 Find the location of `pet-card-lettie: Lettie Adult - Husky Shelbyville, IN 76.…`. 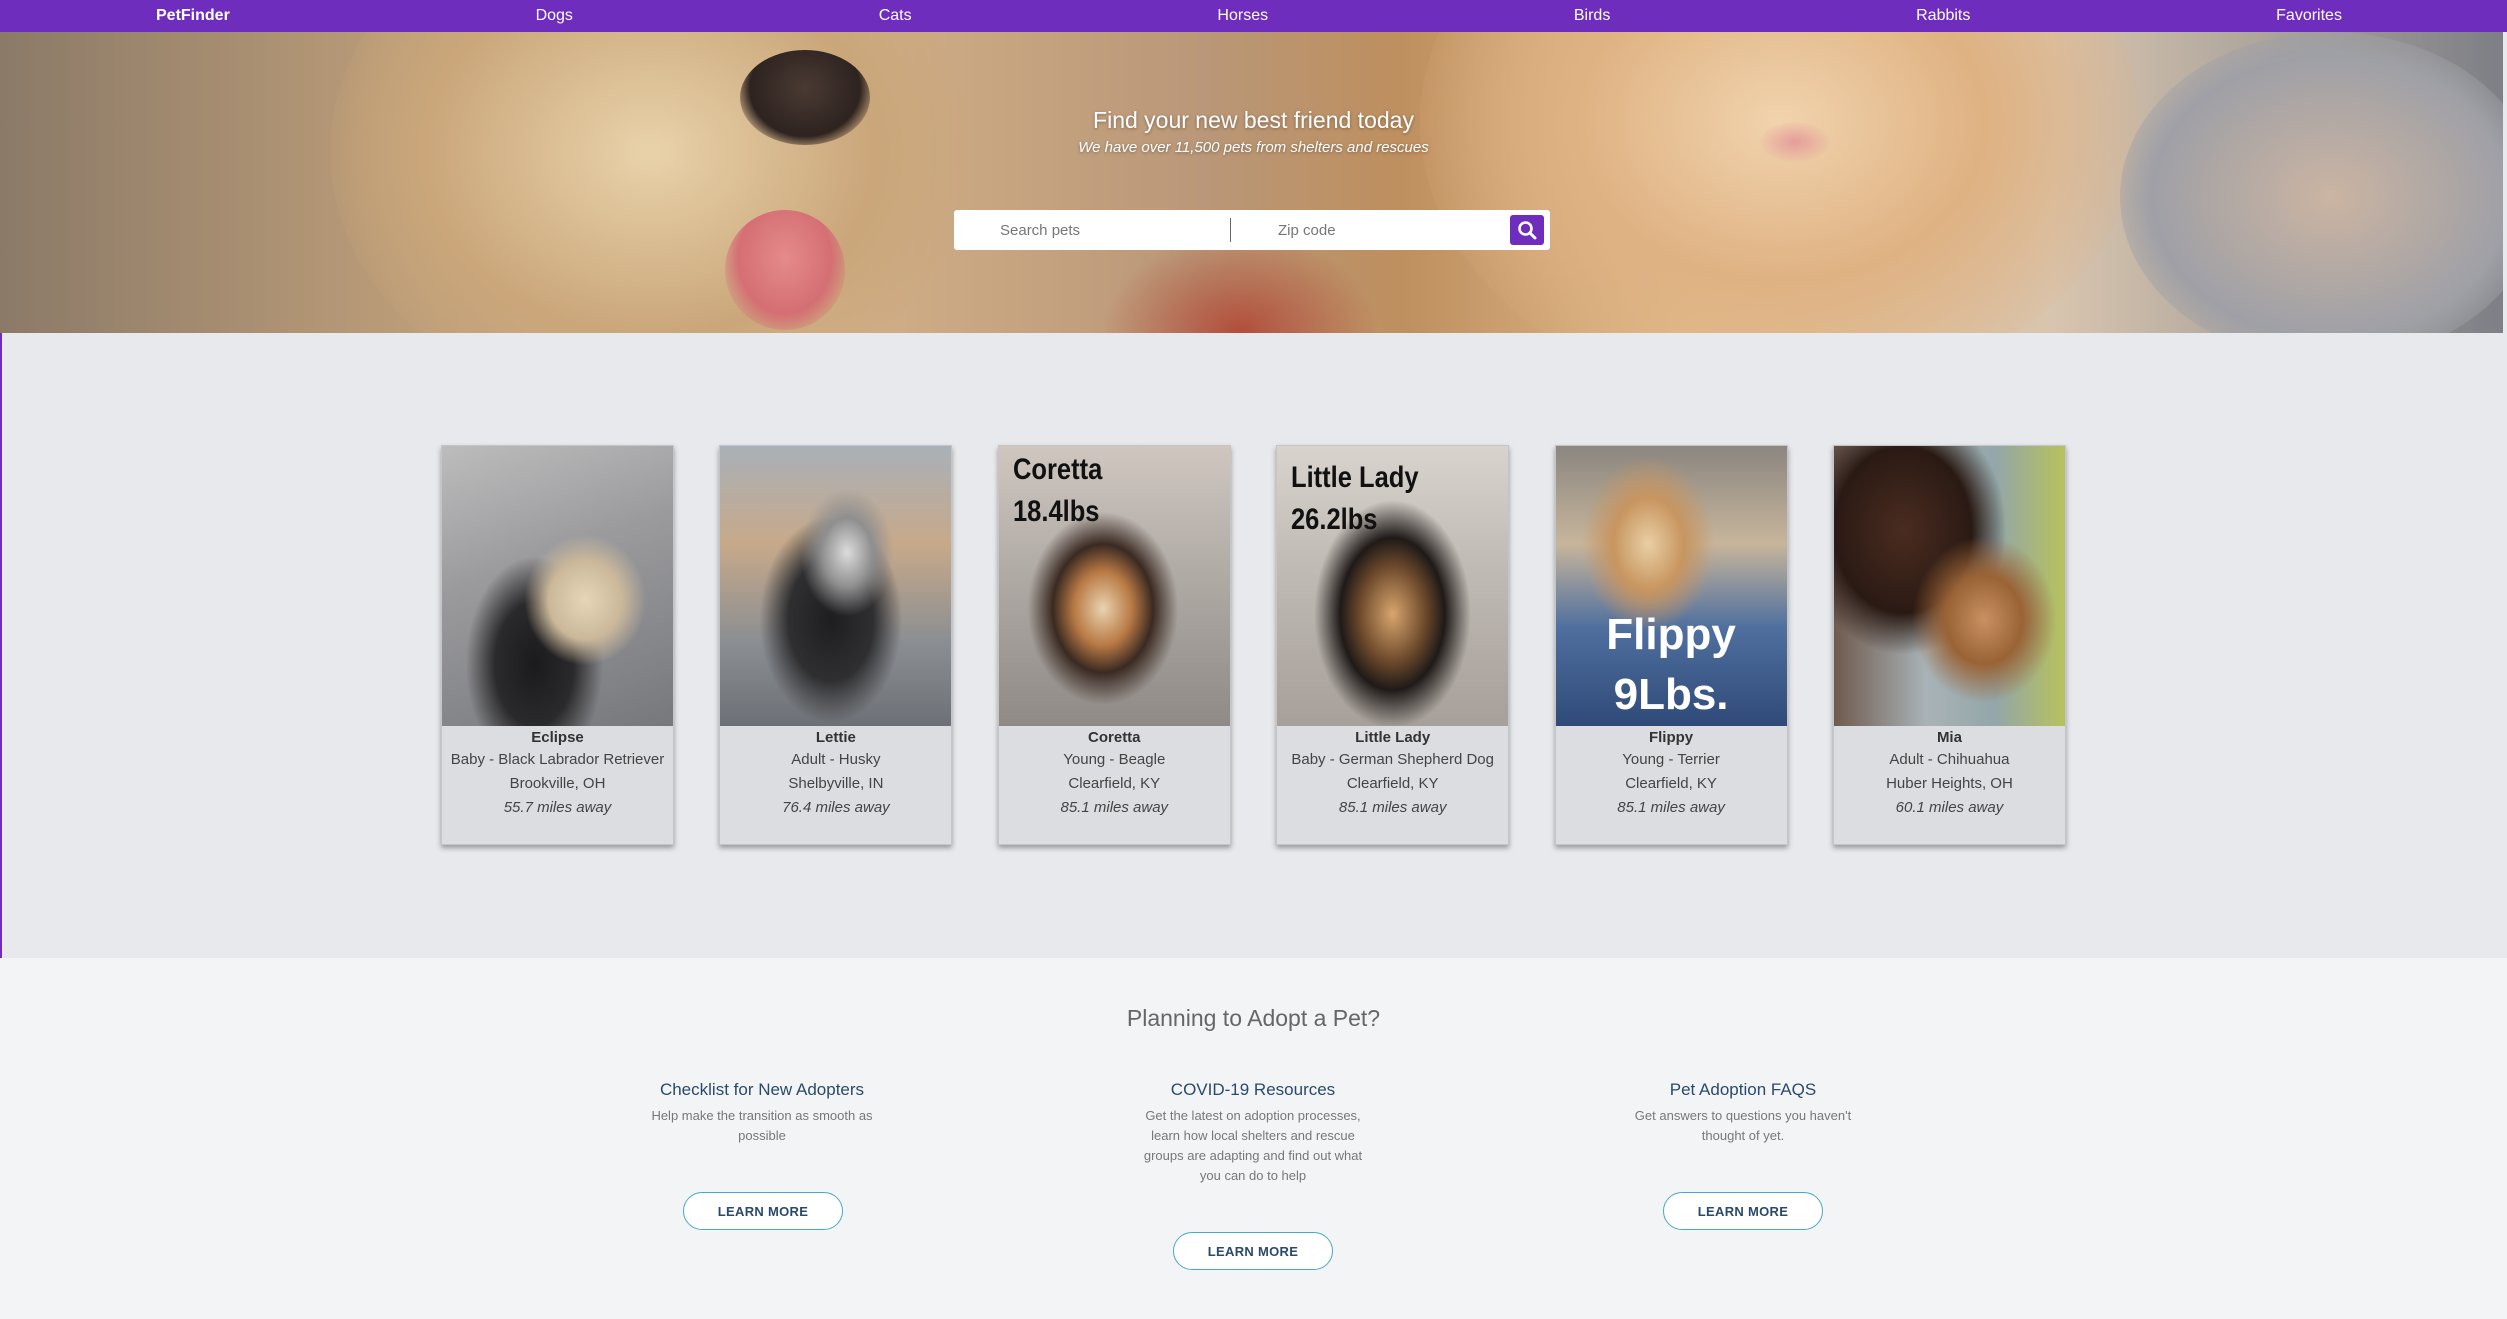

pet-card-lettie: Lettie Adult - Husky Shelbyville, IN 76.… is located at coordinates (836, 645).